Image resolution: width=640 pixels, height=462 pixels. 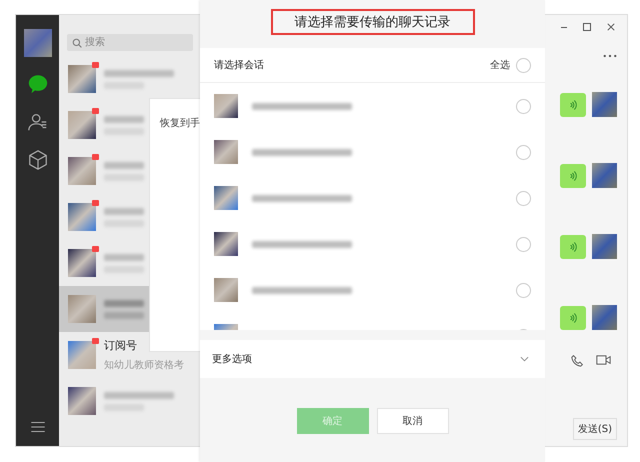 I want to click on search-field: 搜索, so click(x=130, y=42).